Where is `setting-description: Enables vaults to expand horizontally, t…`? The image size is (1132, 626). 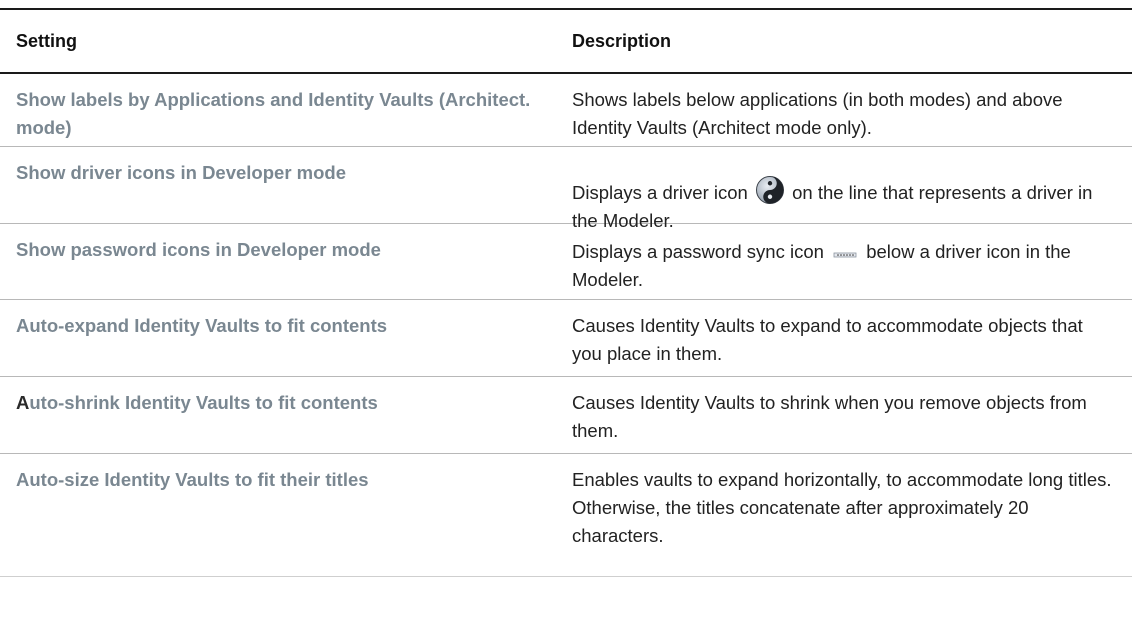 setting-description: Enables vaults to expand horizontally, t… is located at coordinates (842, 507).